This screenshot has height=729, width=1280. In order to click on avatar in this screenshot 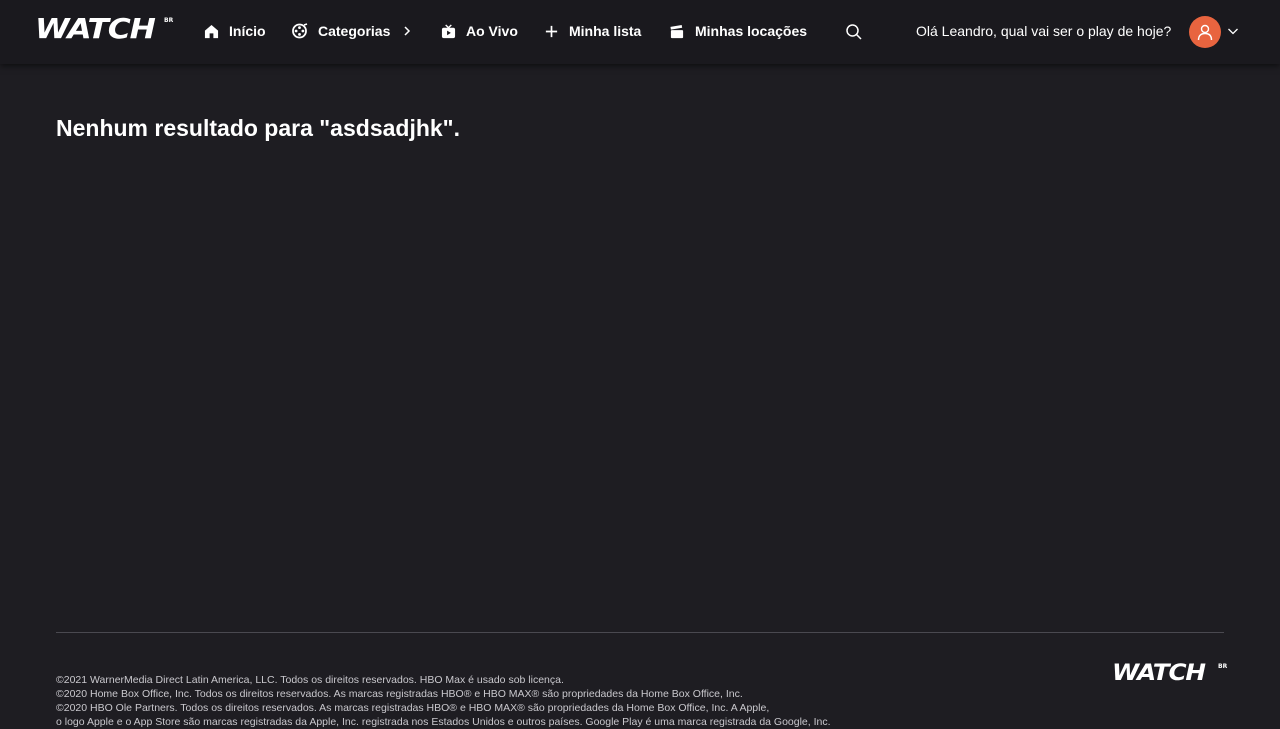, I will do `click(1205, 32)`.